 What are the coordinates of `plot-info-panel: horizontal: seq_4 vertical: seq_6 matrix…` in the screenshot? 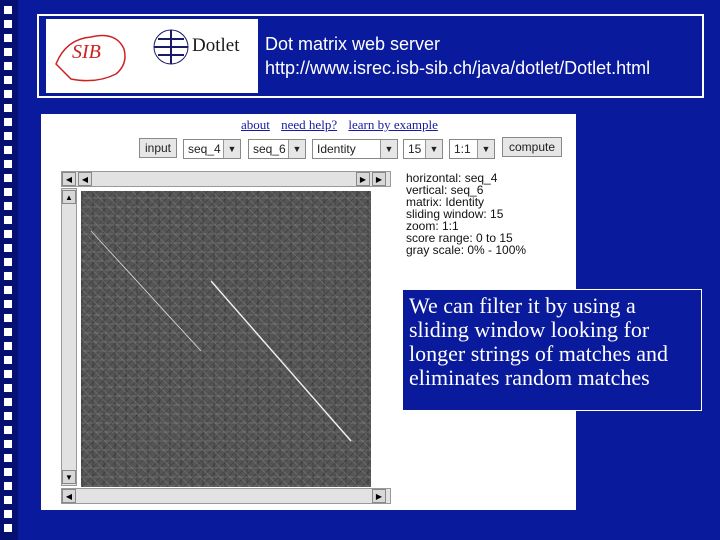 It's located at (466, 214).